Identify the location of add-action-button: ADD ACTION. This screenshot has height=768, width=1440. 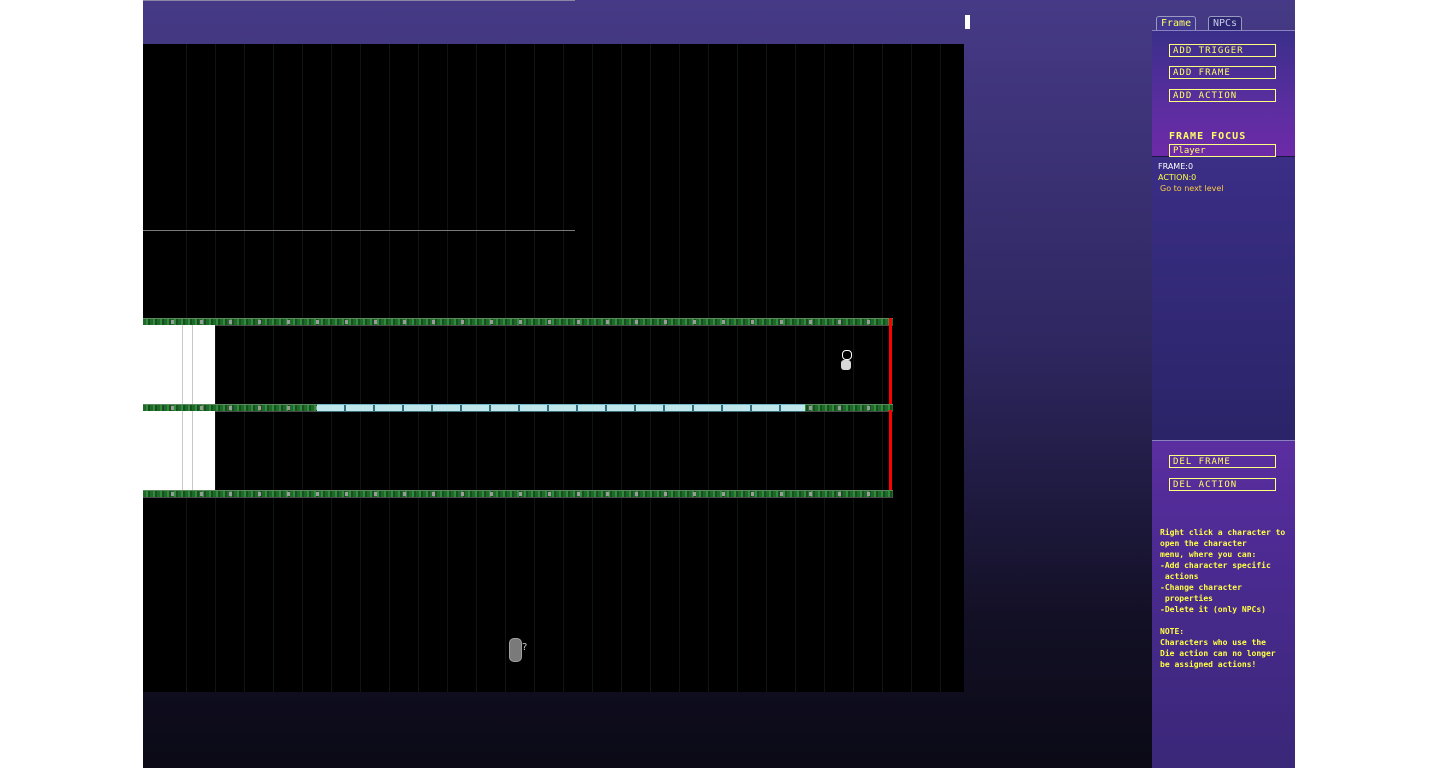
(1222, 95).